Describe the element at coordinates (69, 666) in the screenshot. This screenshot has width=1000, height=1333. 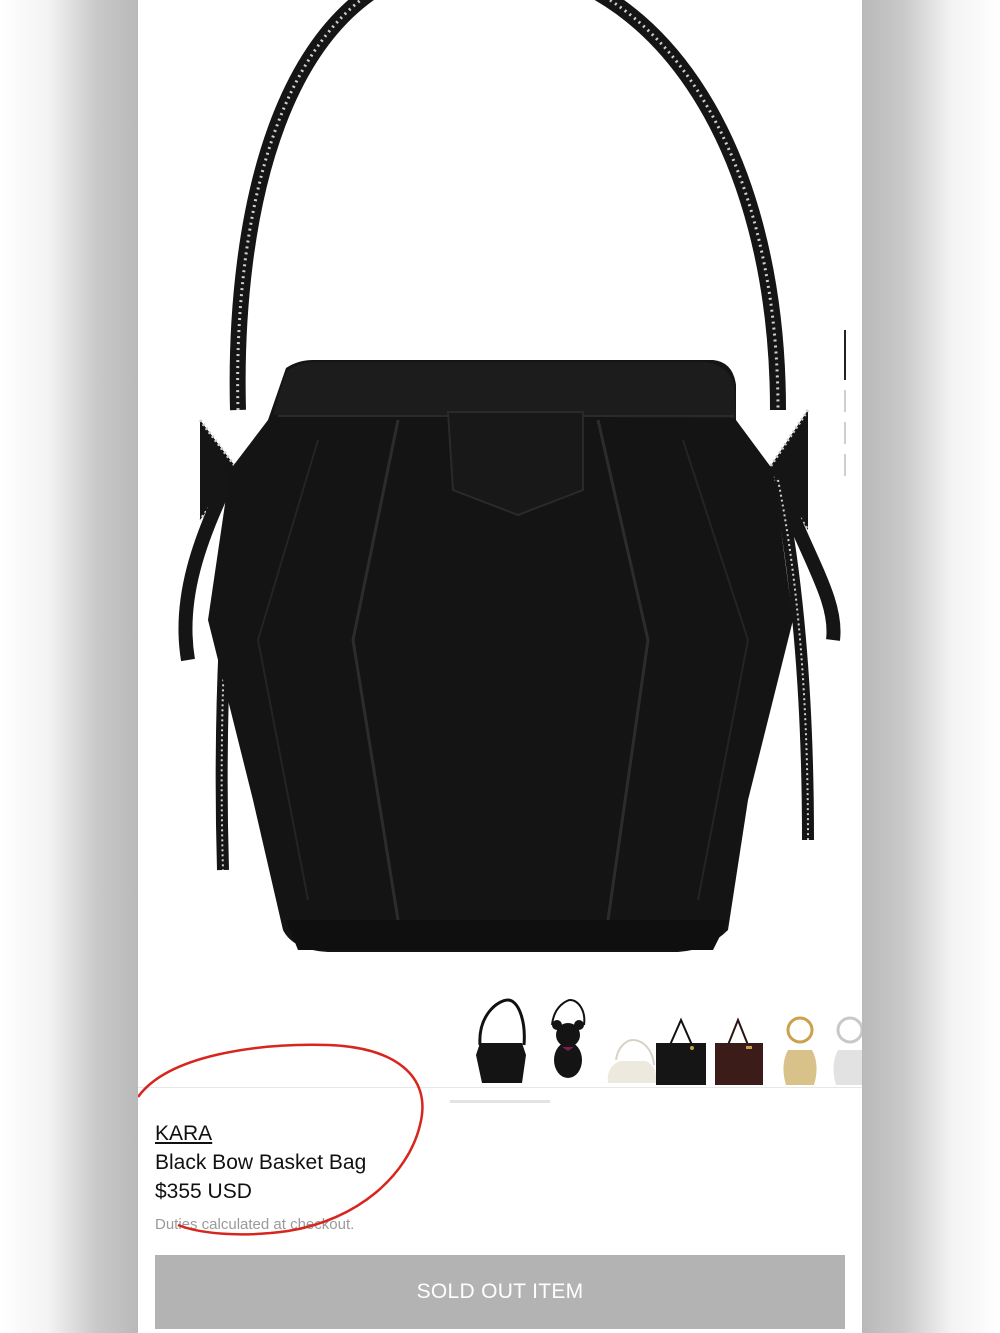
I see `backdrop-left` at that location.